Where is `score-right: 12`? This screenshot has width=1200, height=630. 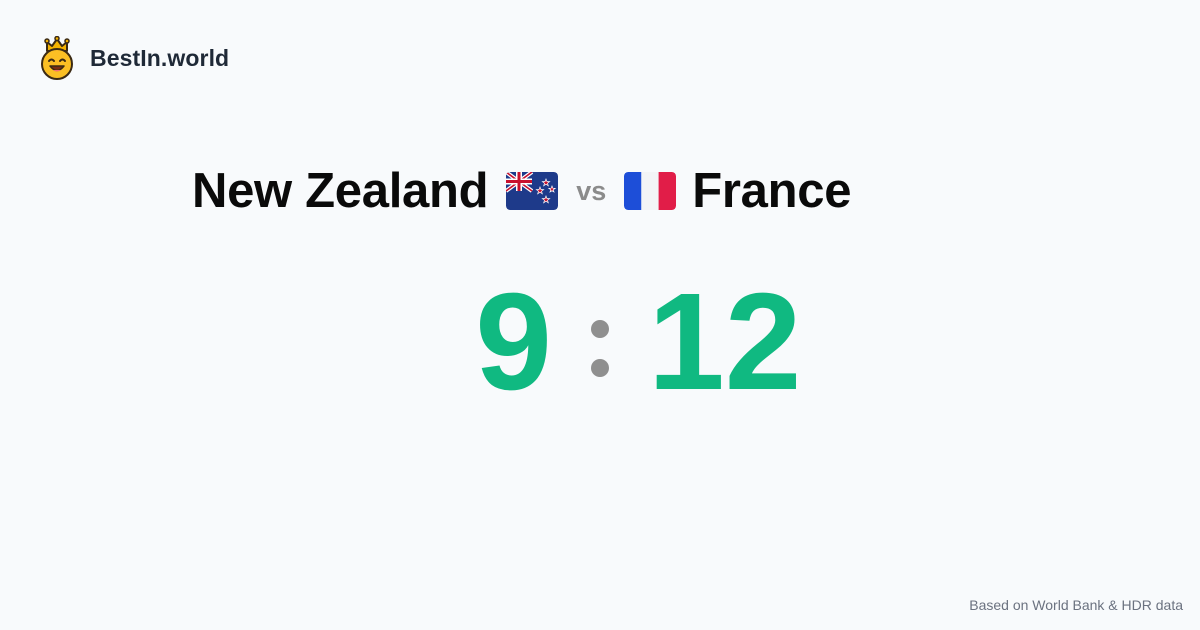 score-right: 12 is located at coordinates (725, 342).